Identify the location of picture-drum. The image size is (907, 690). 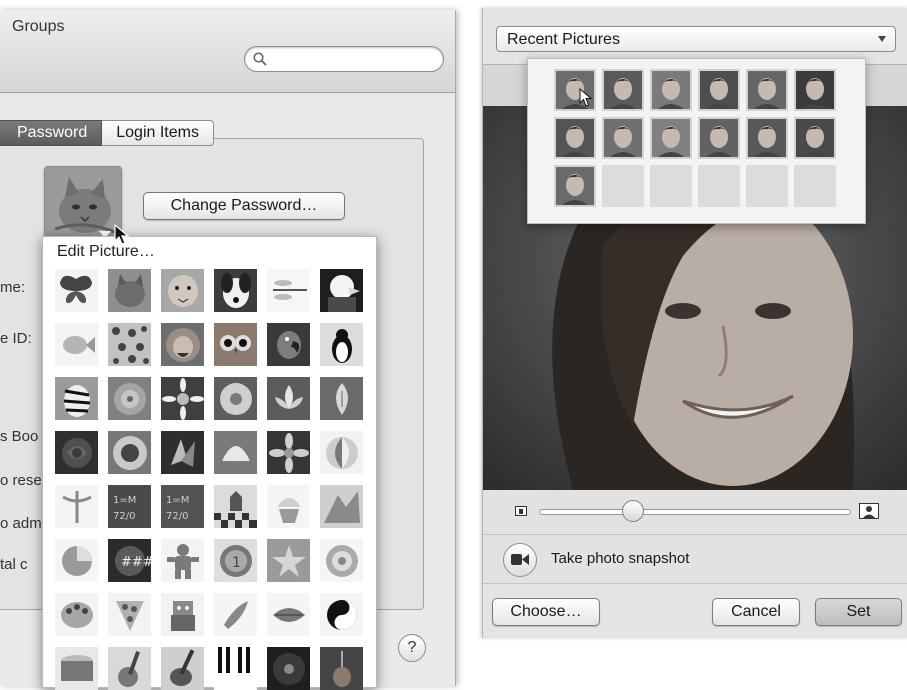
(76, 668).